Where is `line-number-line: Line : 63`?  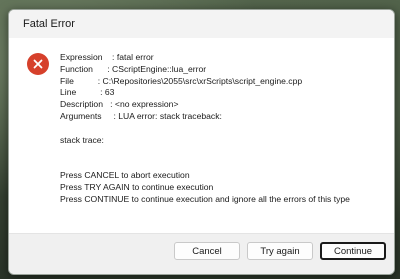
line-number-line: Line : 63 is located at coordinates (87, 92).